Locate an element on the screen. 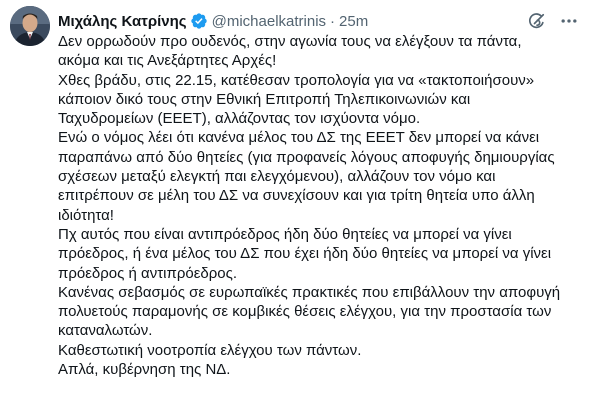 The height and width of the screenshot is (400, 589). tweet-text-line: ιδιότητα! is located at coordinates (86, 215).